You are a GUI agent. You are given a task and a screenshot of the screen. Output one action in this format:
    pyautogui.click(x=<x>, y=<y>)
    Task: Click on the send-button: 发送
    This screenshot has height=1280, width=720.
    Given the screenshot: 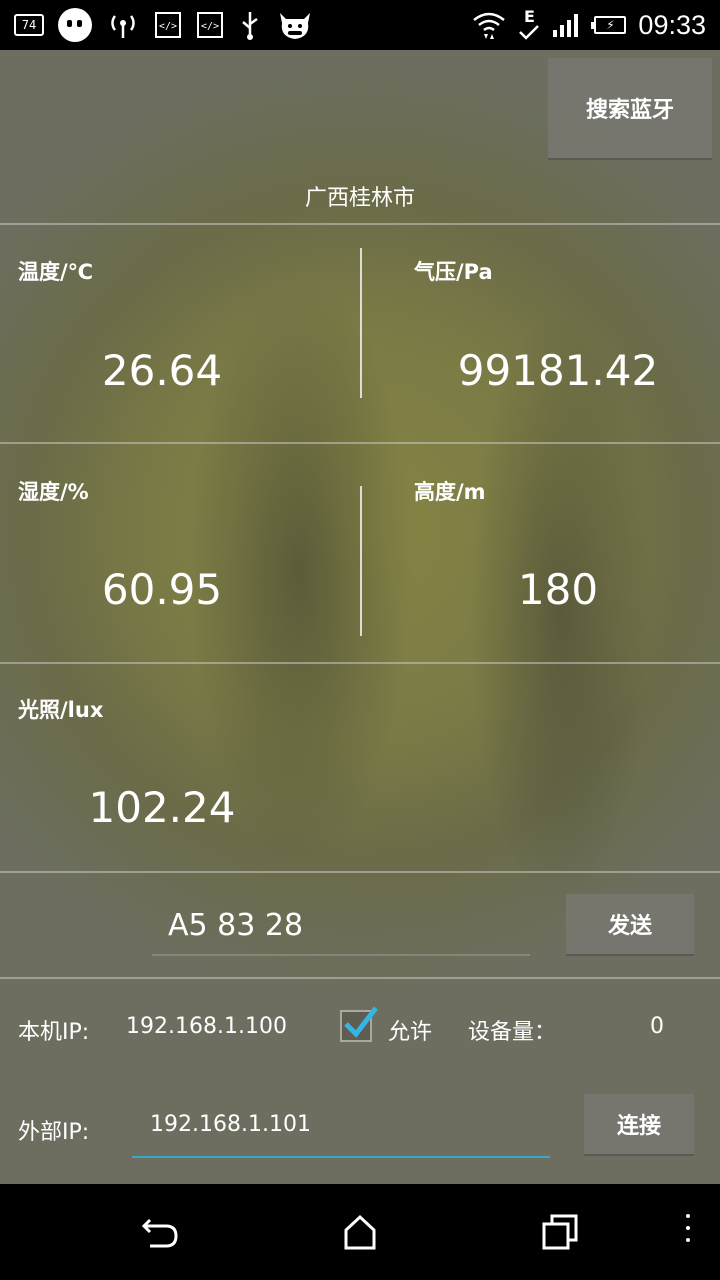 What is the action you would take?
    pyautogui.click(x=630, y=925)
    